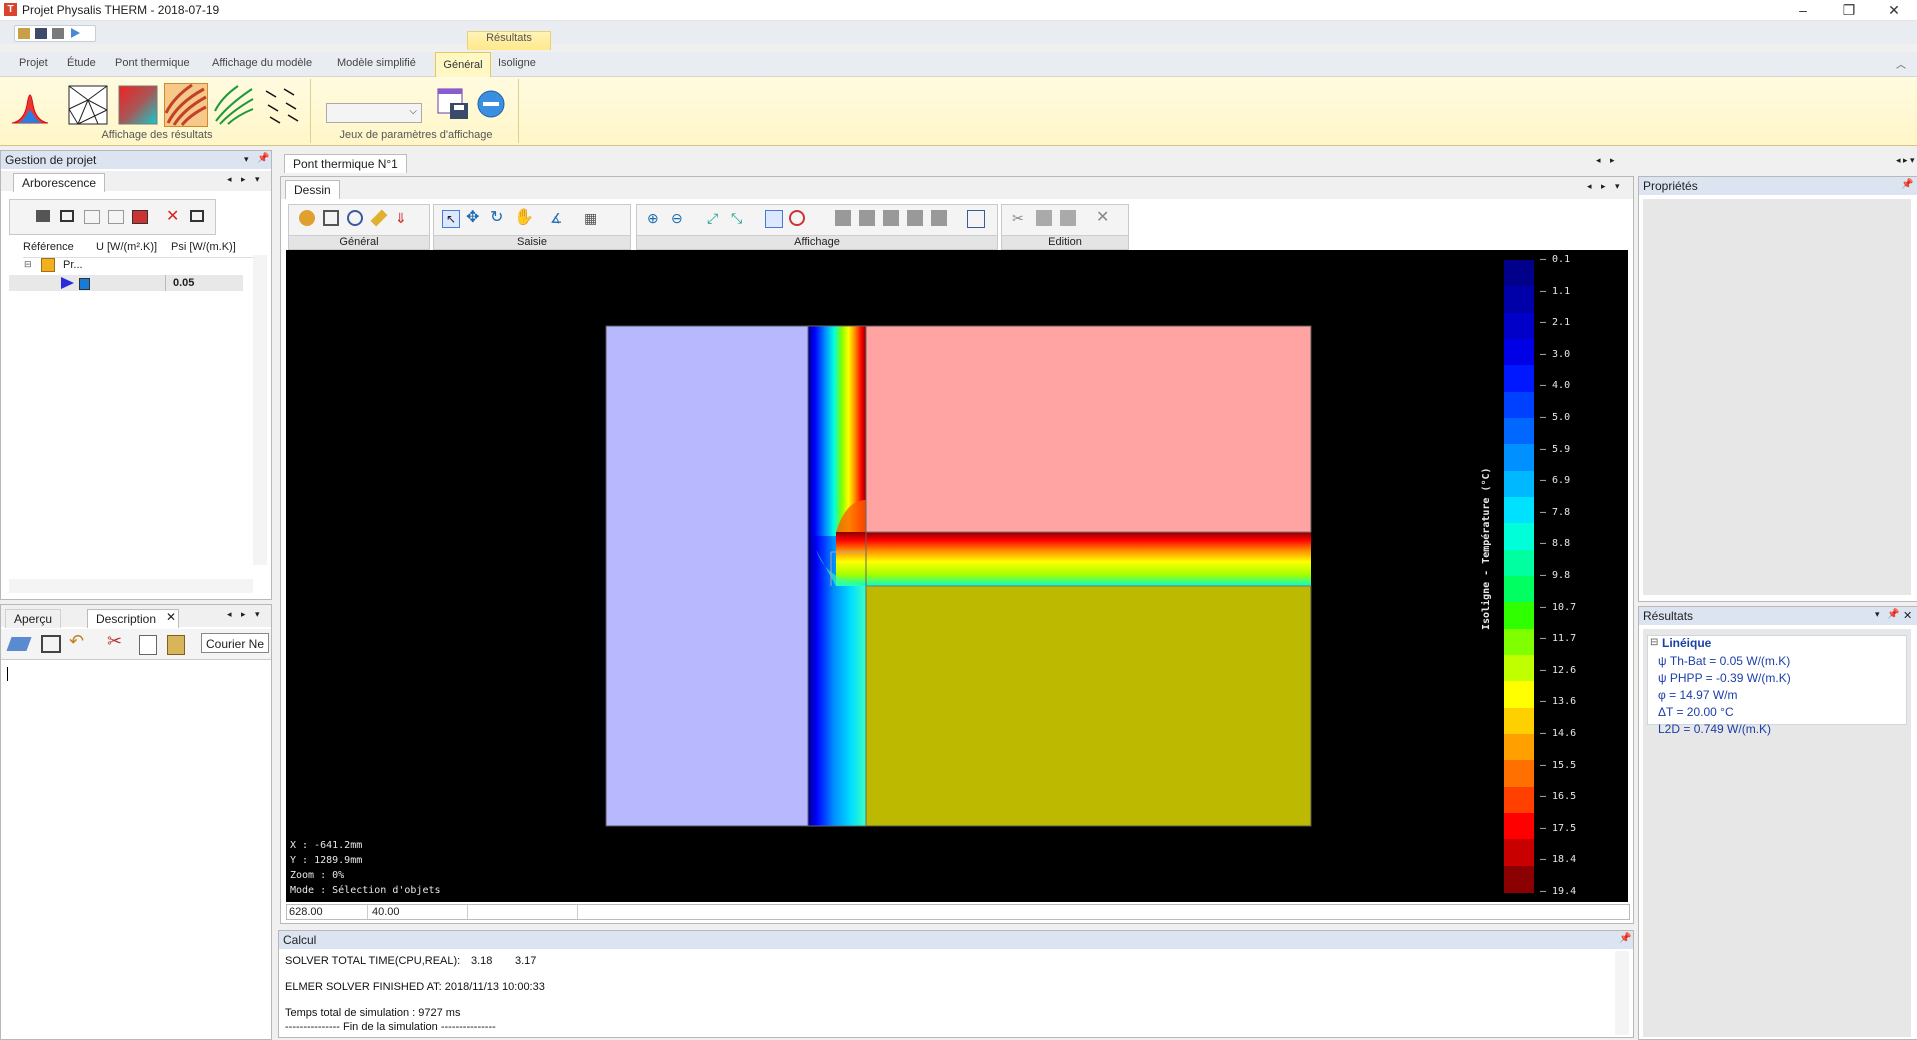 The height and width of the screenshot is (1040, 1917). I want to click on description-editor, so click(134, 849).